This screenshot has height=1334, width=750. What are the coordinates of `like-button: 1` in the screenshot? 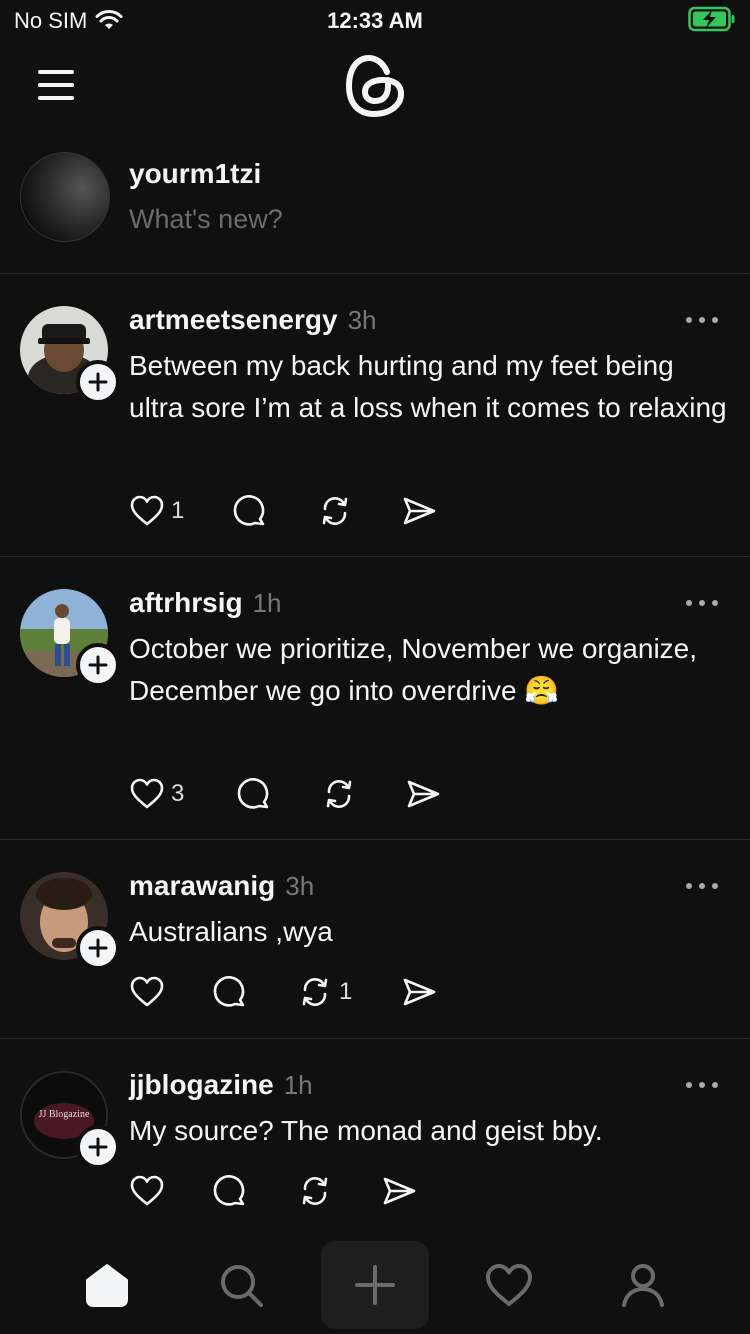 It's located at (181, 511).